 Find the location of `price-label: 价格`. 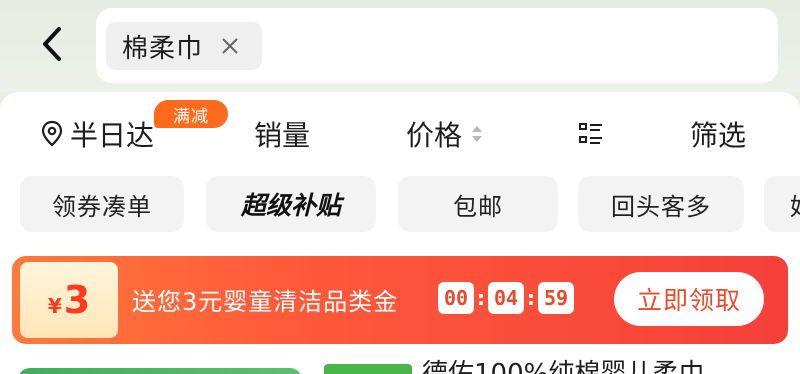

price-label: 价格 is located at coordinates (434, 135).